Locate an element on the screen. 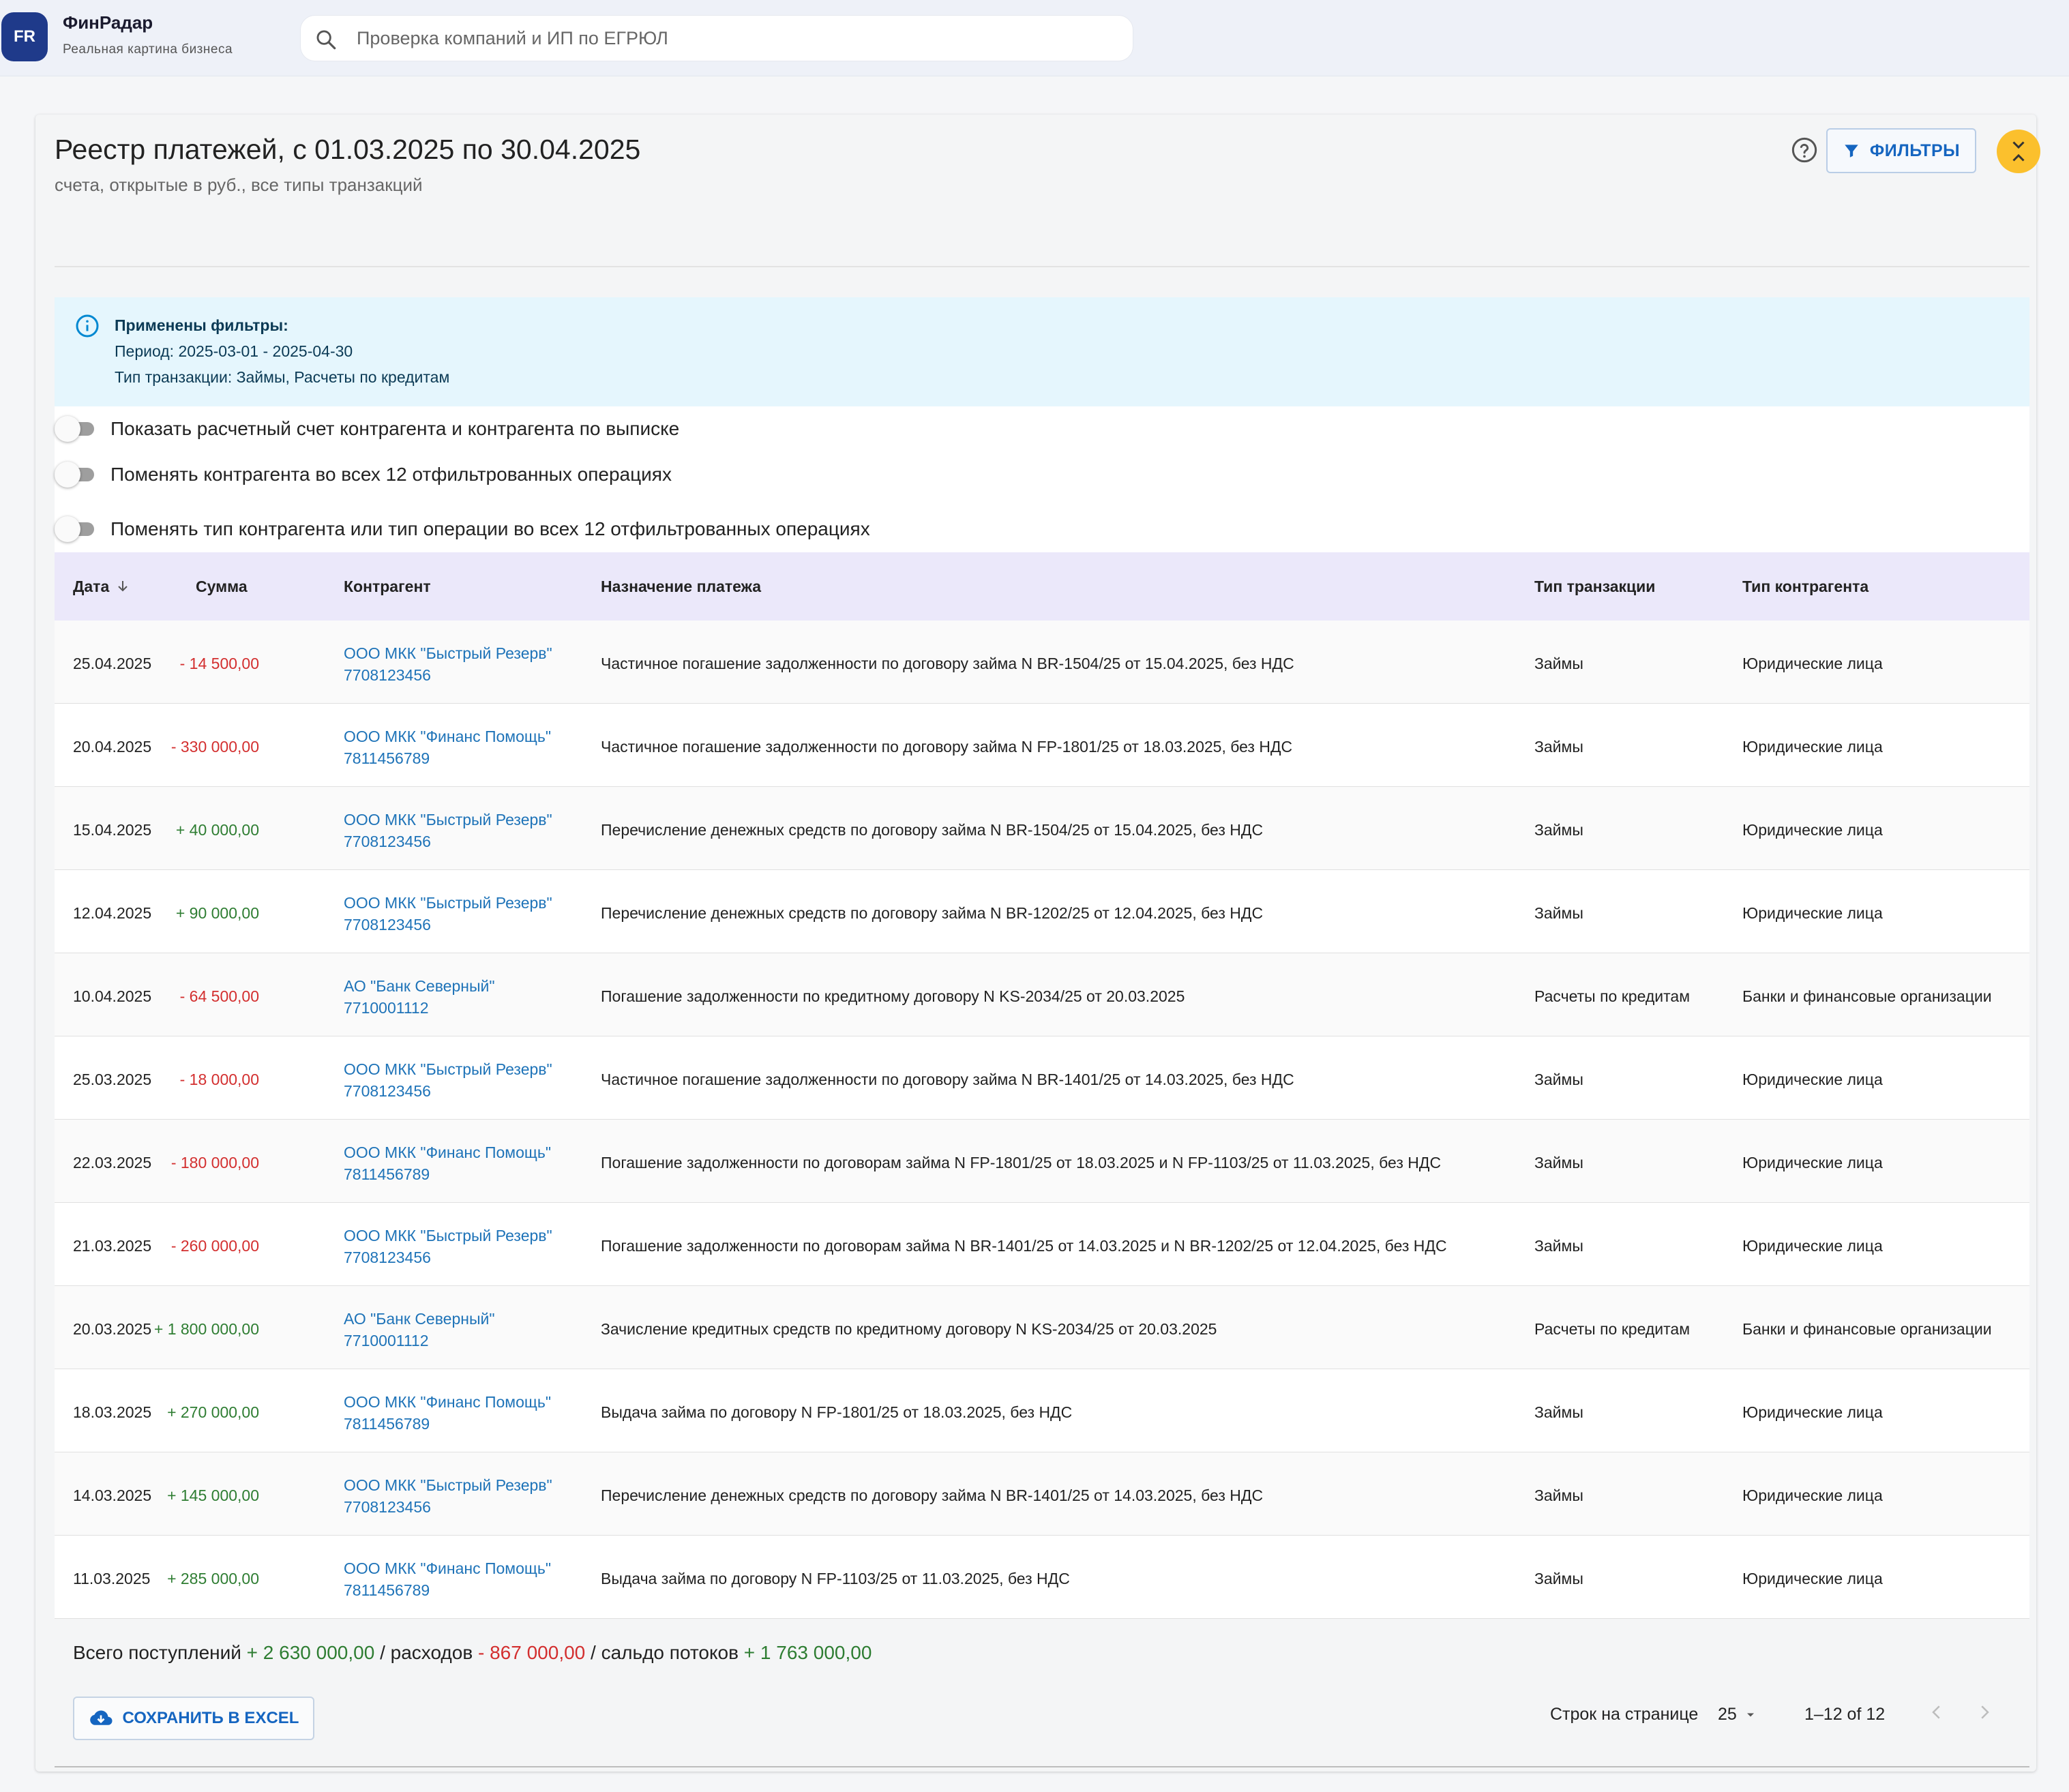 This screenshot has height=1792, width=2069. column-counterparty: Контрагент is located at coordinates (387, 587).